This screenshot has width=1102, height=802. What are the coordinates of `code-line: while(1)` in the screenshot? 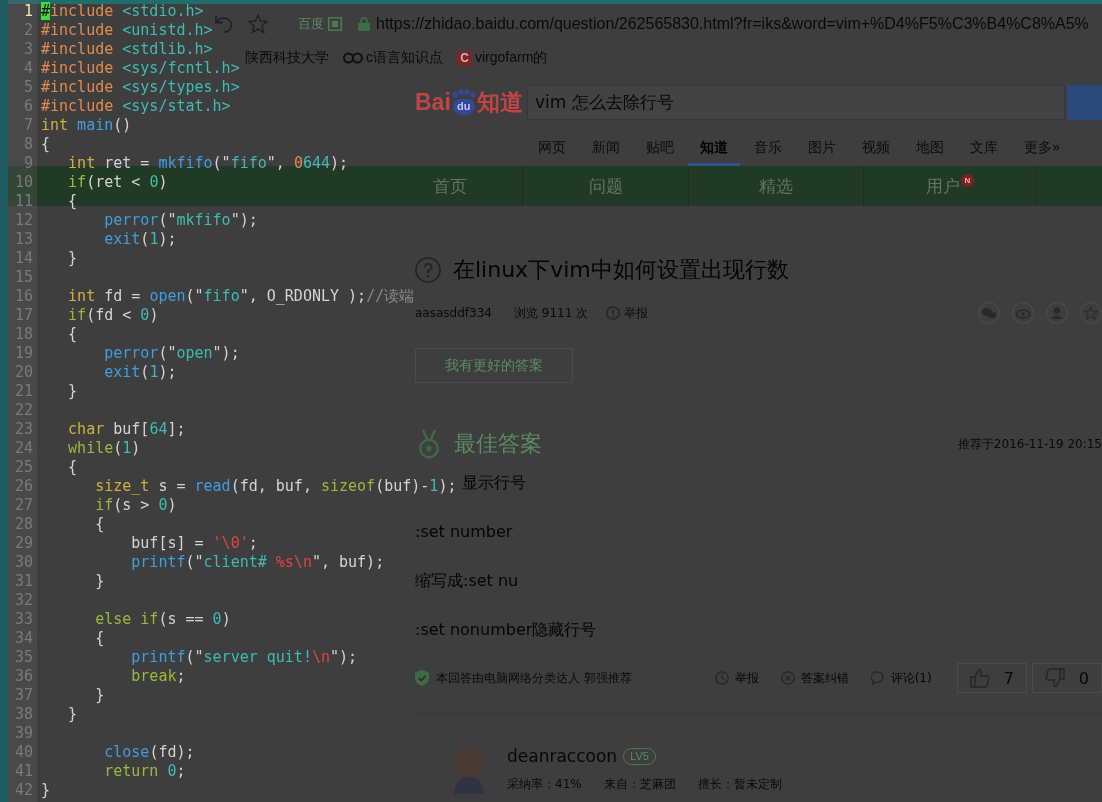 It's located at (104, 448).